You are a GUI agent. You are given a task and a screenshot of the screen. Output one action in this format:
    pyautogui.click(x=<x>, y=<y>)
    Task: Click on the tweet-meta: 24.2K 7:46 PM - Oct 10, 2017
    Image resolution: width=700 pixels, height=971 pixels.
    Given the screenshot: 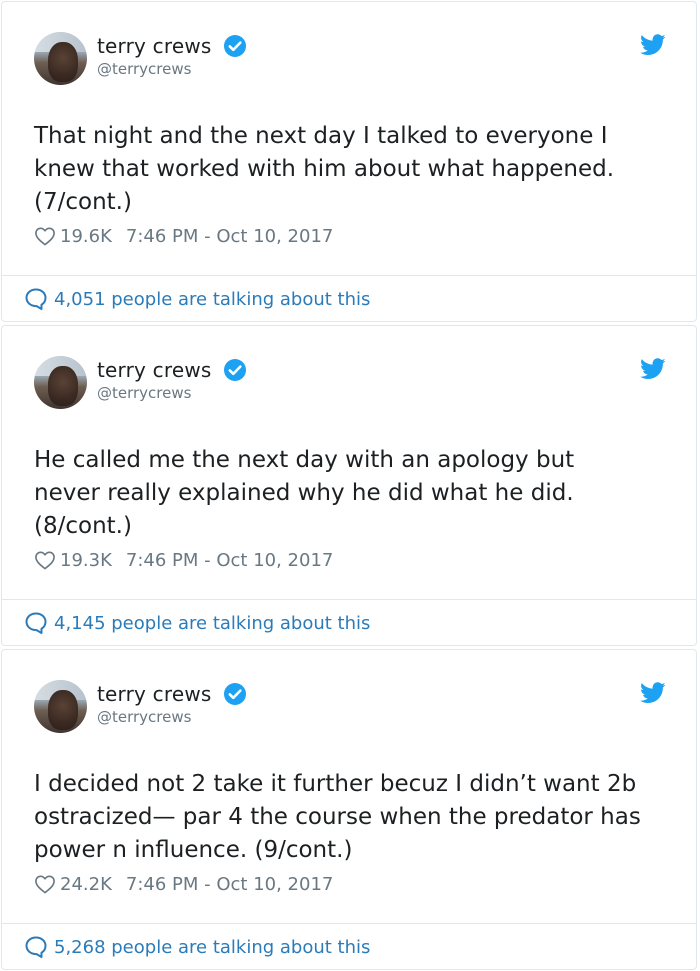 What is the action you would take?
    pyautogui.click(x=183, y=884)
    